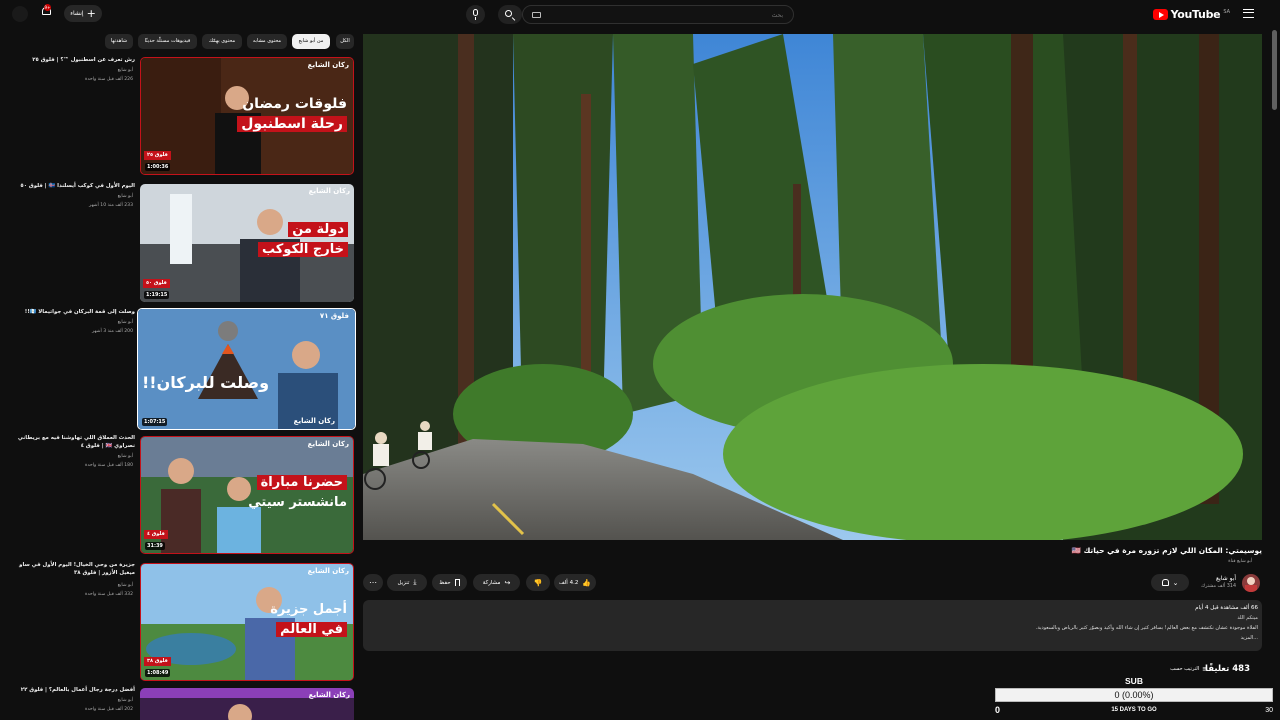 The height and width of the screenshot is (720, 1280). I want to click on thumb-episode: فلوق ٣٨, so click(157, 661).